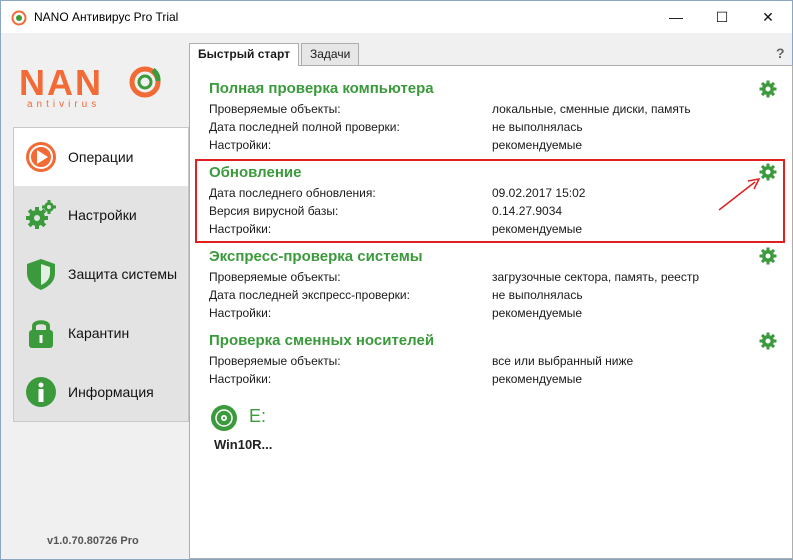  Describe the element at coordinates (596, 277) in the screenshot. I see `row-value: загрузочные сектора, память, реестр` at that location.